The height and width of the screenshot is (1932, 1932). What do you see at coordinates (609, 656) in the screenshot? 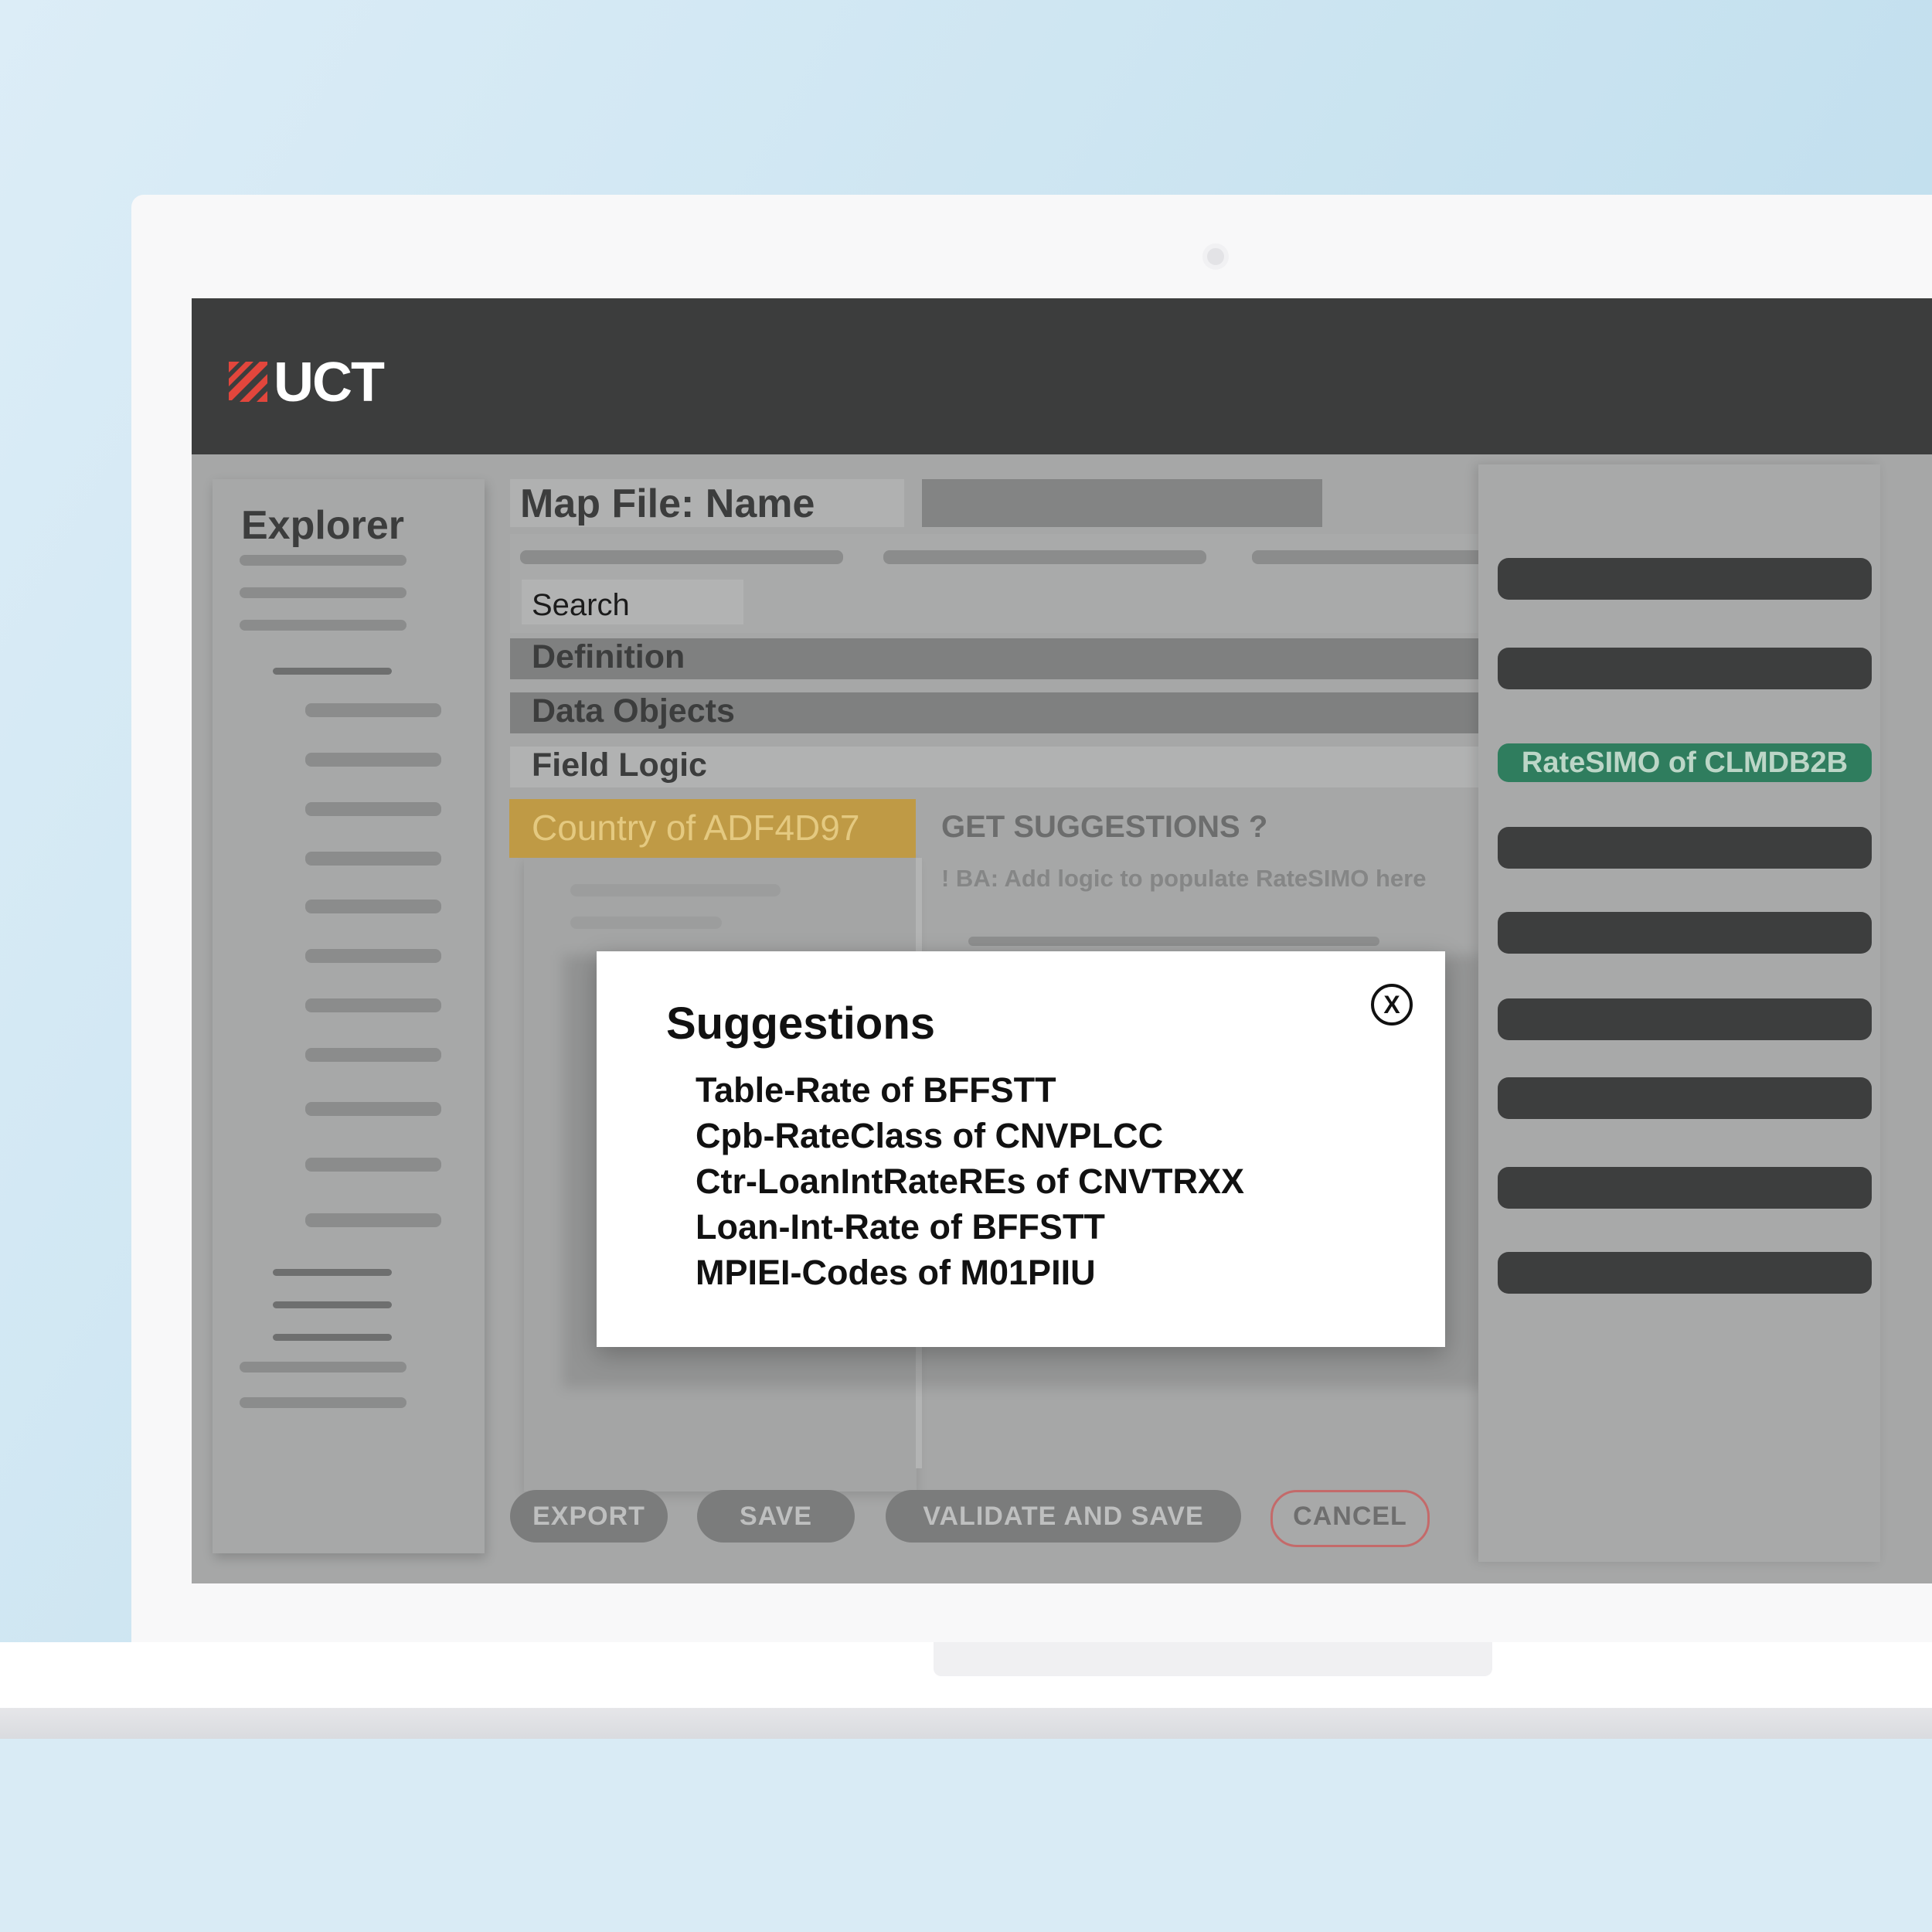
I see `section-label: Definition` at bounding box center [609, 656].